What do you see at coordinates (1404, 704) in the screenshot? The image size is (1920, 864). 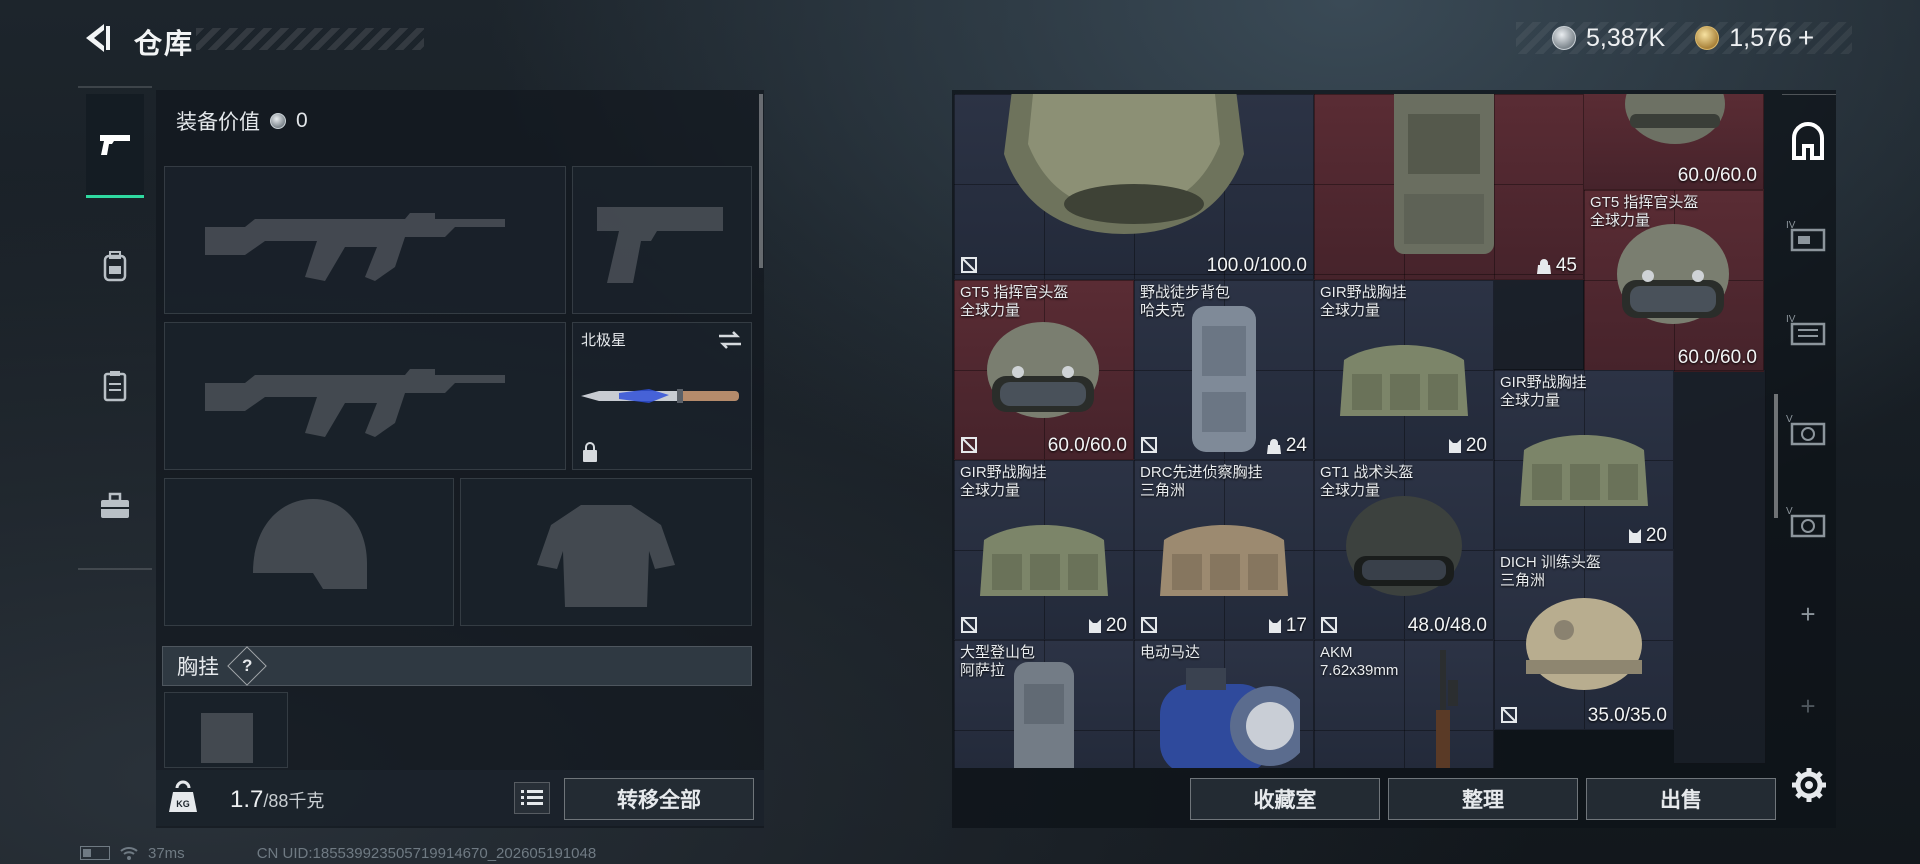 I see `stash-item: AKM 7.62x39mm` at bounding box center [1404, 704].